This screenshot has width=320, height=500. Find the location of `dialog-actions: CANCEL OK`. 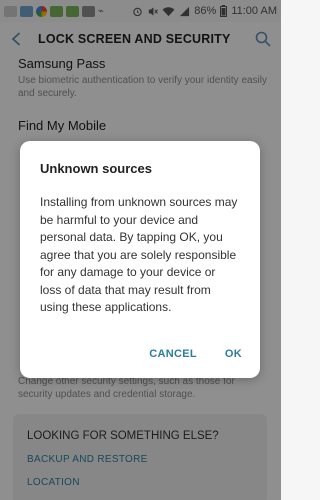

dialog-actions: CANCEL OK is located at coordinates (195, 354).